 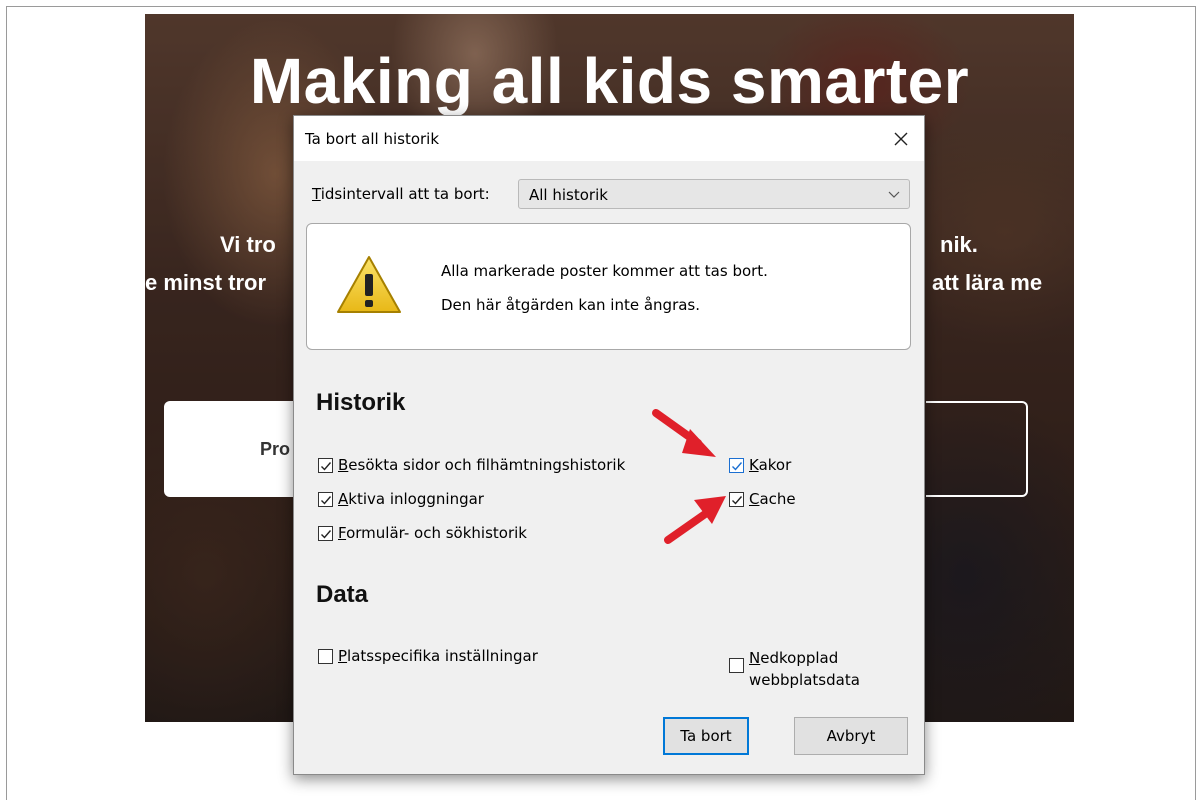 What do you see at coordinates (894, 194) in the screenshot?
I see `chevron-down-icon` at bounding box center [894, 194].